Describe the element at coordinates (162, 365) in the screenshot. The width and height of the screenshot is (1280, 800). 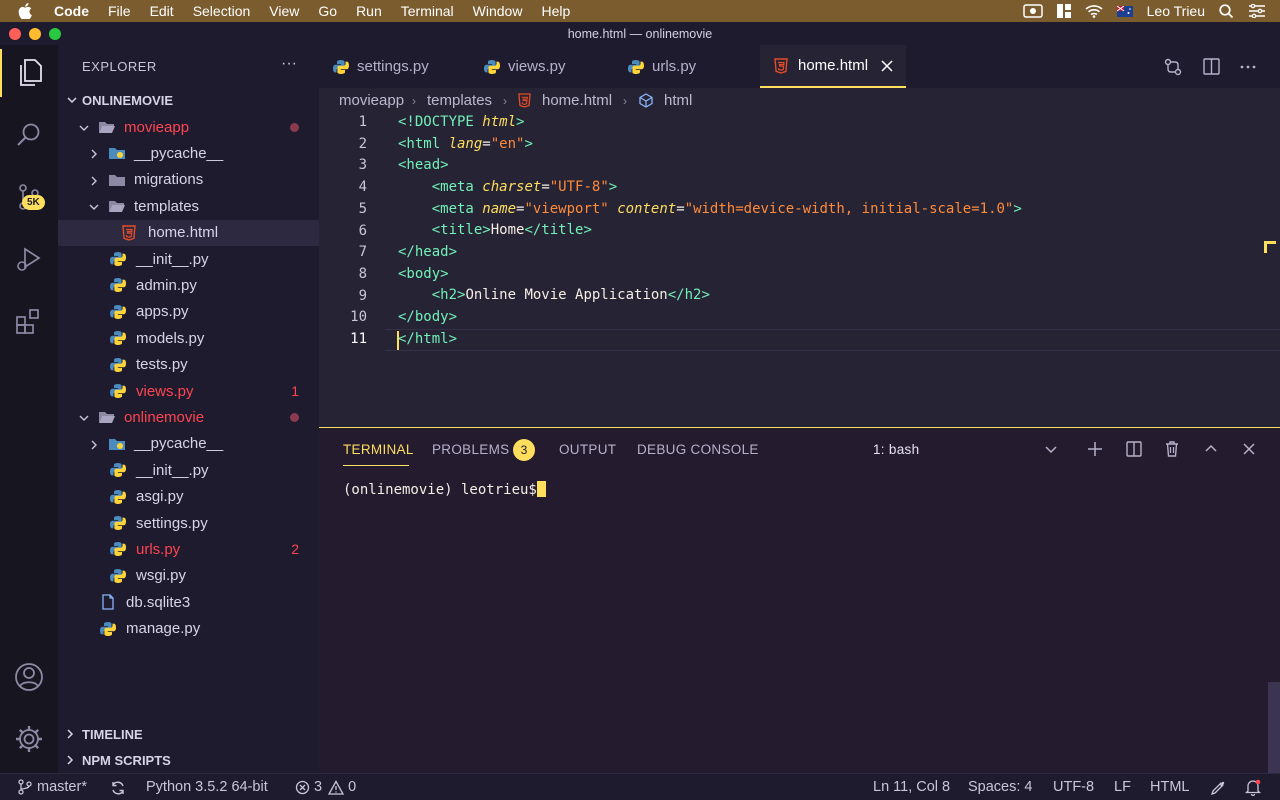
I see `tree-item-label: tests.py` at that location.